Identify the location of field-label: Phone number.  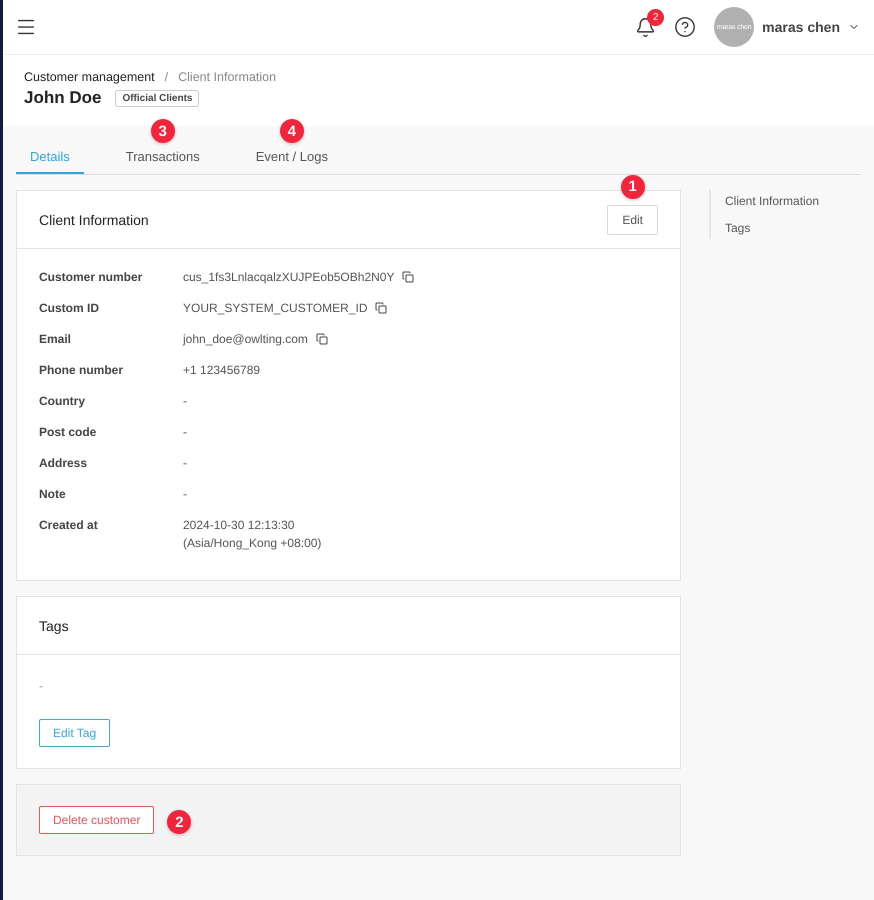
(81, 370).